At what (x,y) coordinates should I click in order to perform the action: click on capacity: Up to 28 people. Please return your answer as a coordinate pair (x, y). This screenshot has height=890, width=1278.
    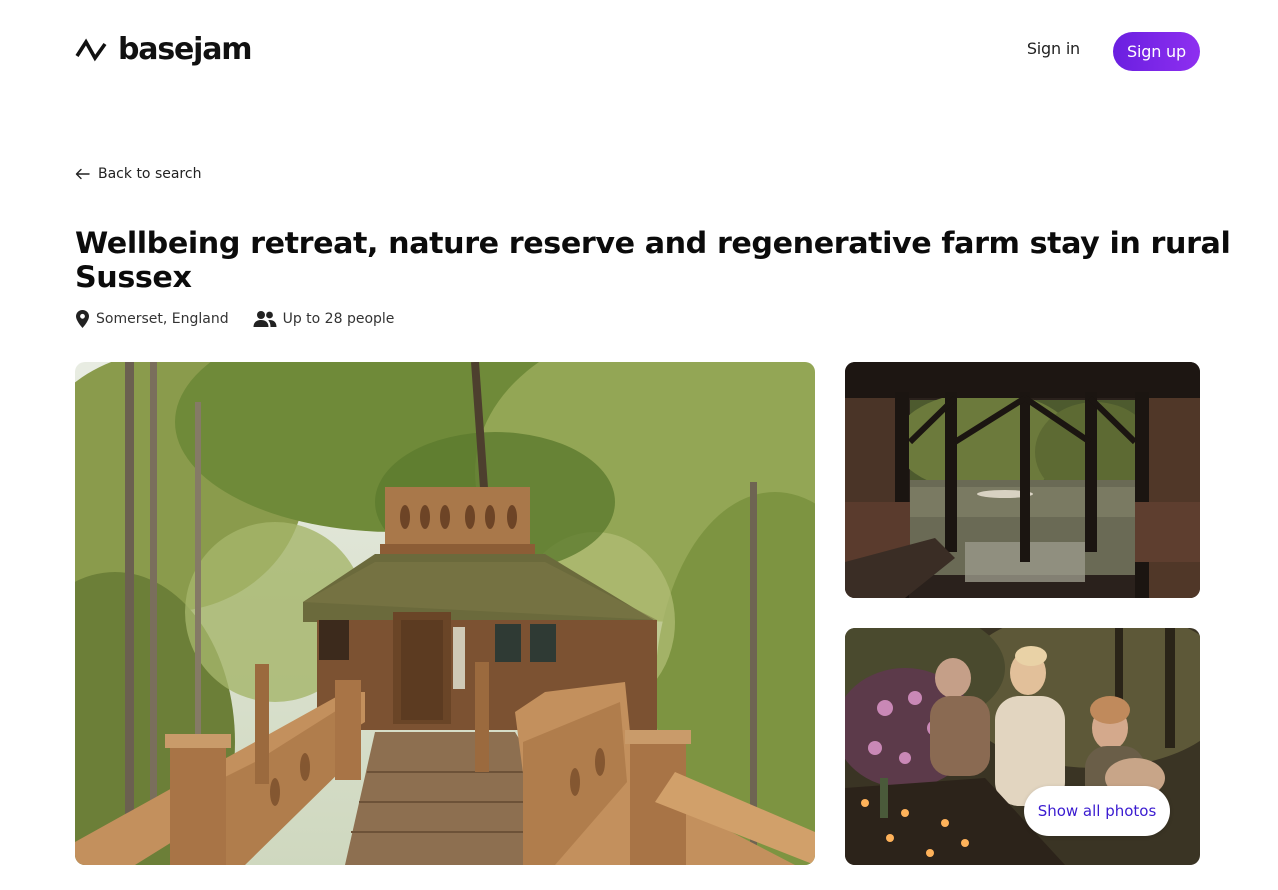
    Looking at the image, I should click on (324, 319).